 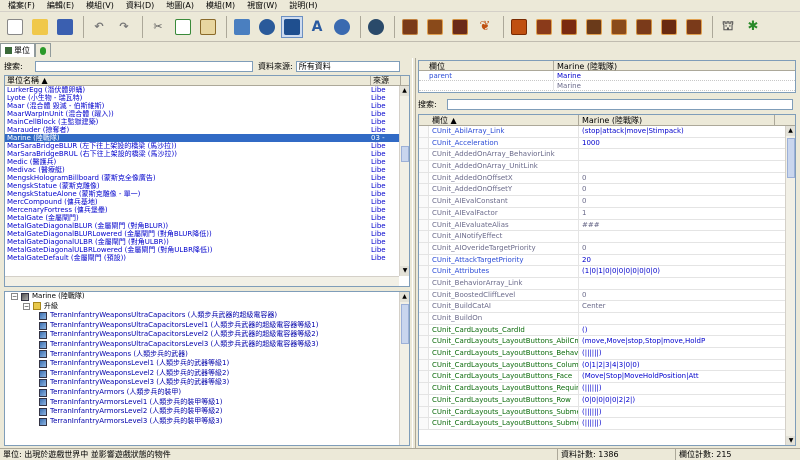 What do you see at coordinates (207, 412) in the screenshot?
I see `tree-upgrade-item: TerranInfantryArmorsLevel2 (人類步兵的裝甲等級2)` at bounding box center [207, 412].